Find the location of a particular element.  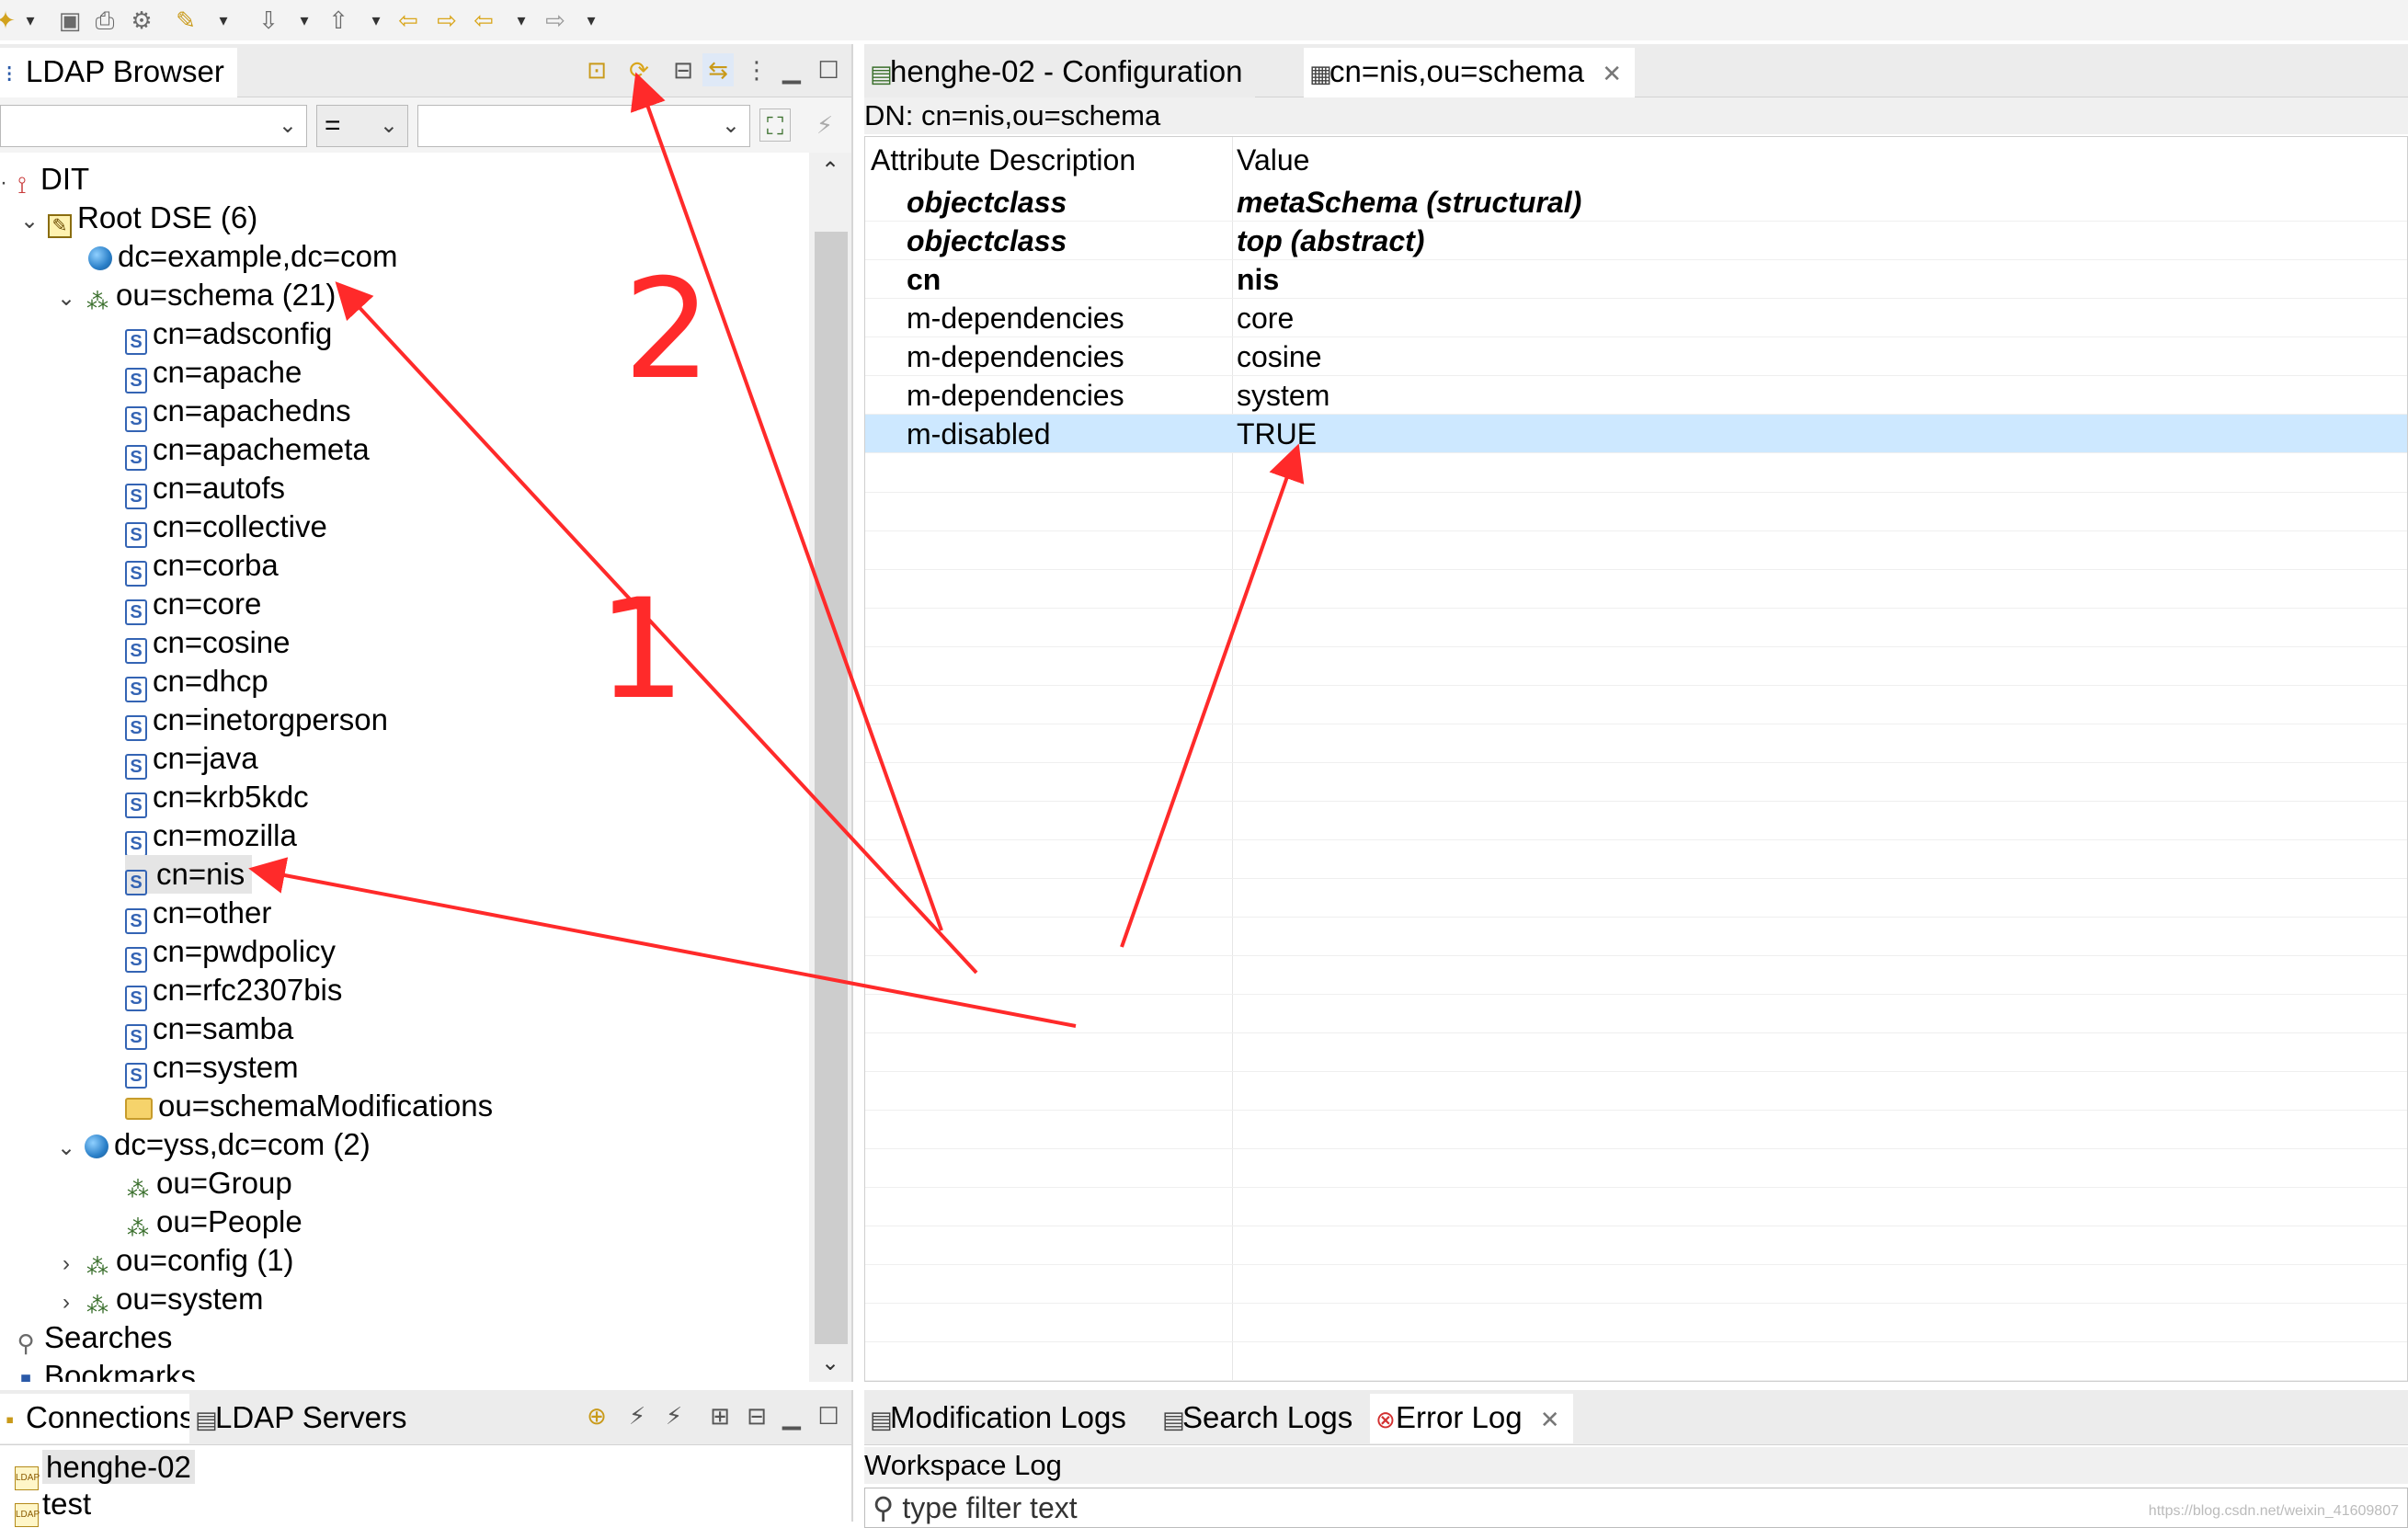

tree-scrollbar: ⌃ ⌄ is located at coordinates (830, 767).